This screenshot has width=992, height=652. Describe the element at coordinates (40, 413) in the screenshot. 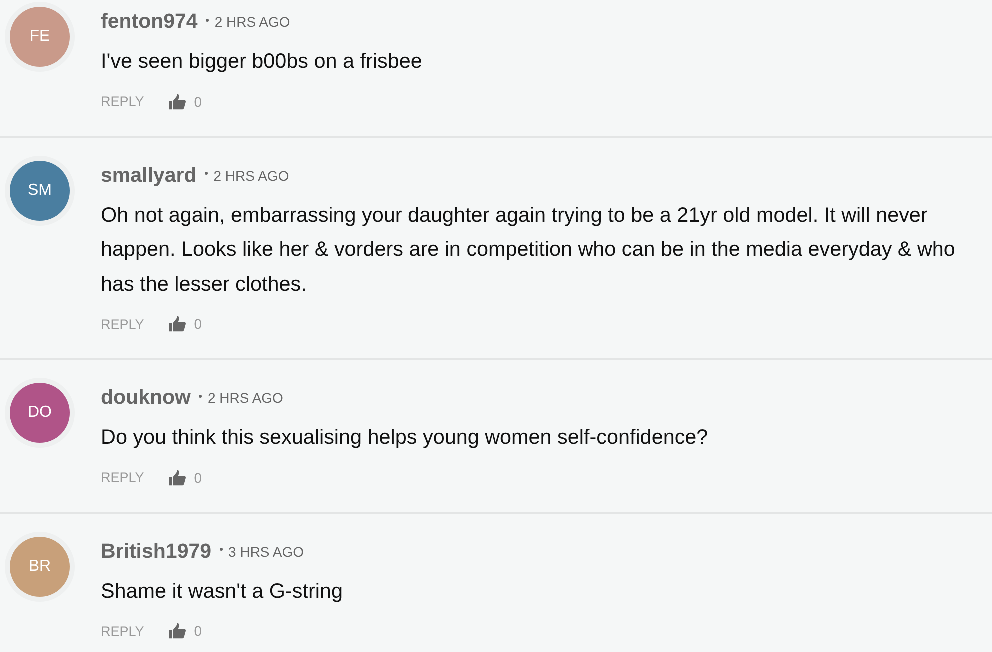

I see `avatar: DO` at that location.